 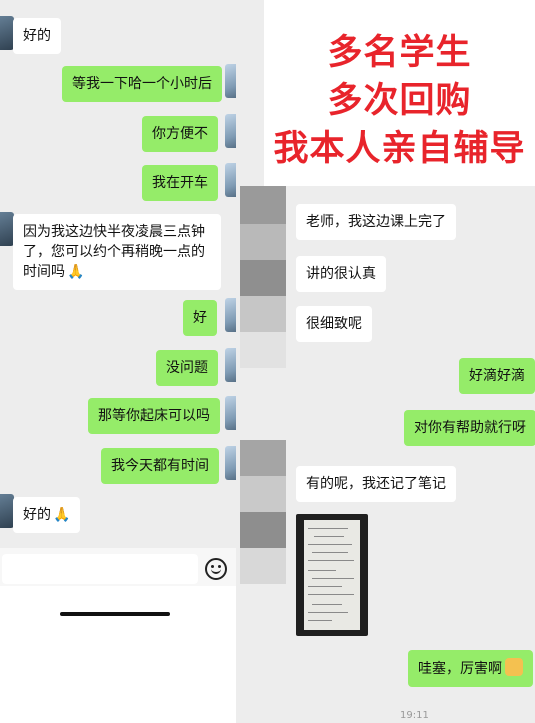 I want to click on outgoing-message: 没问题, so click(x=187, y=368).